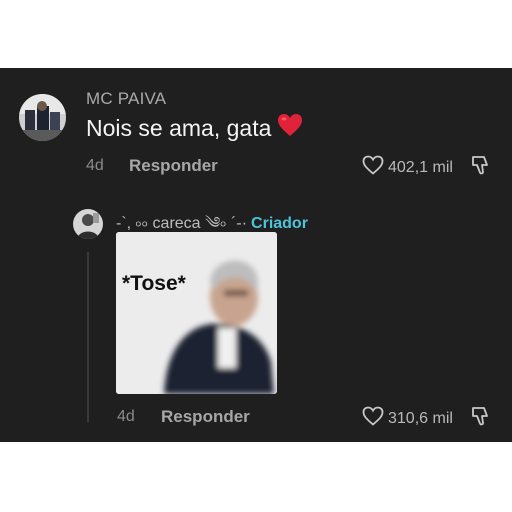  What do you see at coordinates (420, 167) in the screenshot?
I see `like-count: 402,1 mil` at bounding box center [420, 167].